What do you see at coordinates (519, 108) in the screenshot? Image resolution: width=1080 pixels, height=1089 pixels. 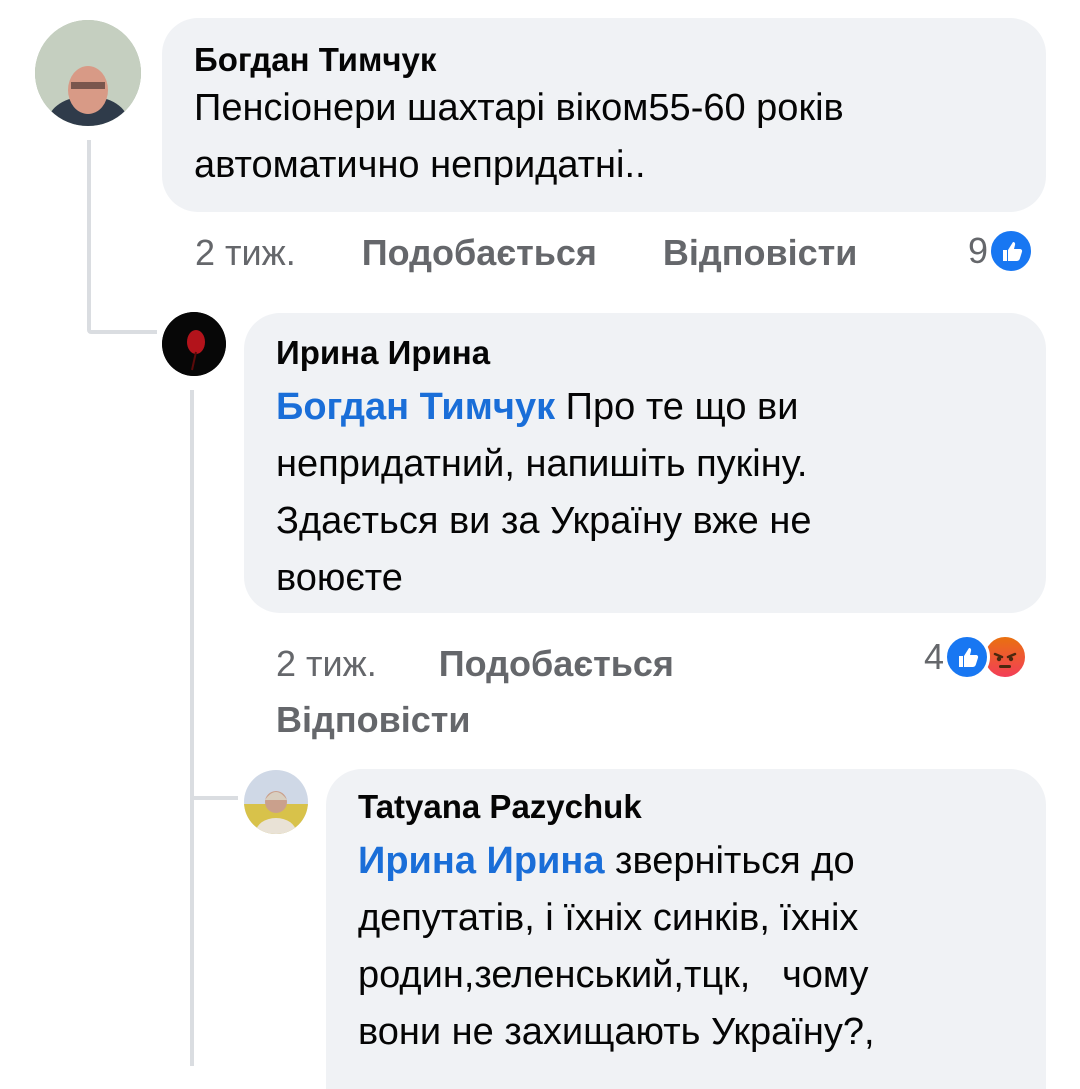 I see `comment-text-line: Пенсіонери шахтарі віком55-60 років` at bounding box center [519, 108].